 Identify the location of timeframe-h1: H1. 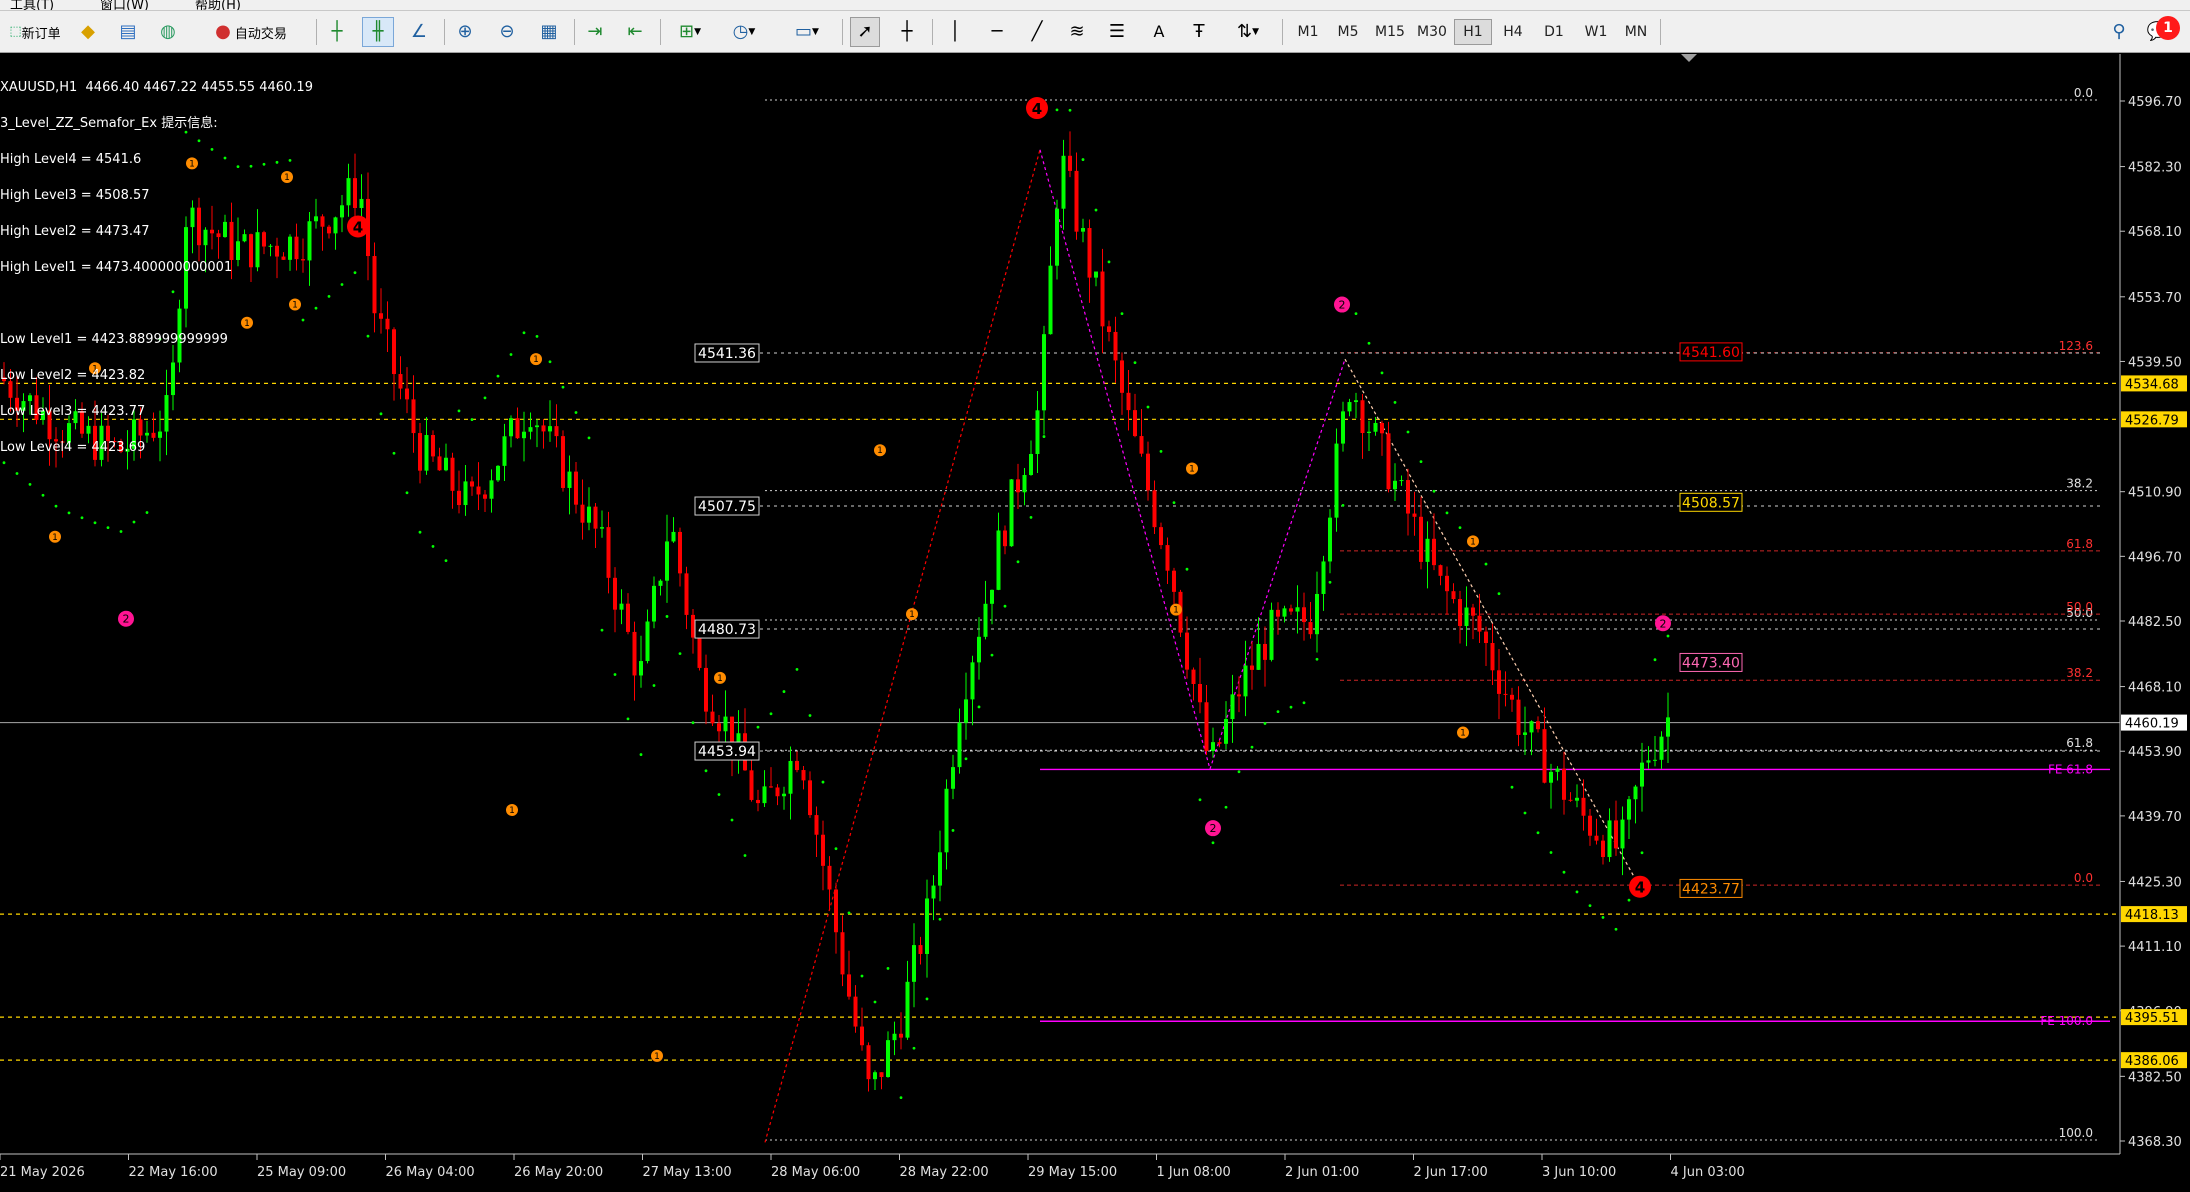
(1473, 32).